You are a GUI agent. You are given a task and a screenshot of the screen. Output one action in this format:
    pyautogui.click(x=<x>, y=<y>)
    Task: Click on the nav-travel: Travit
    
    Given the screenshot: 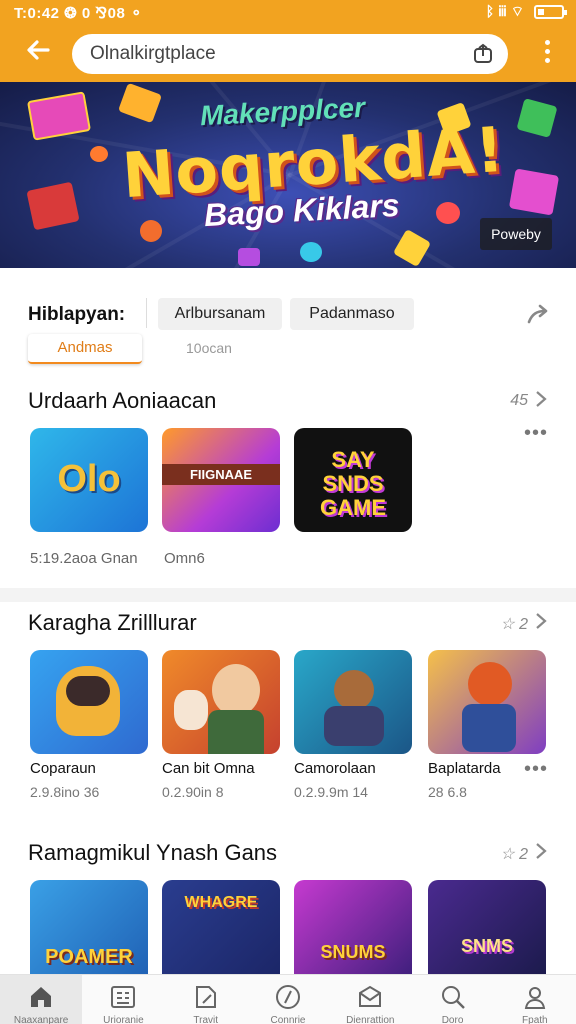 What is the action you would take?
    pyautogui.click(x=206, y=999)
    